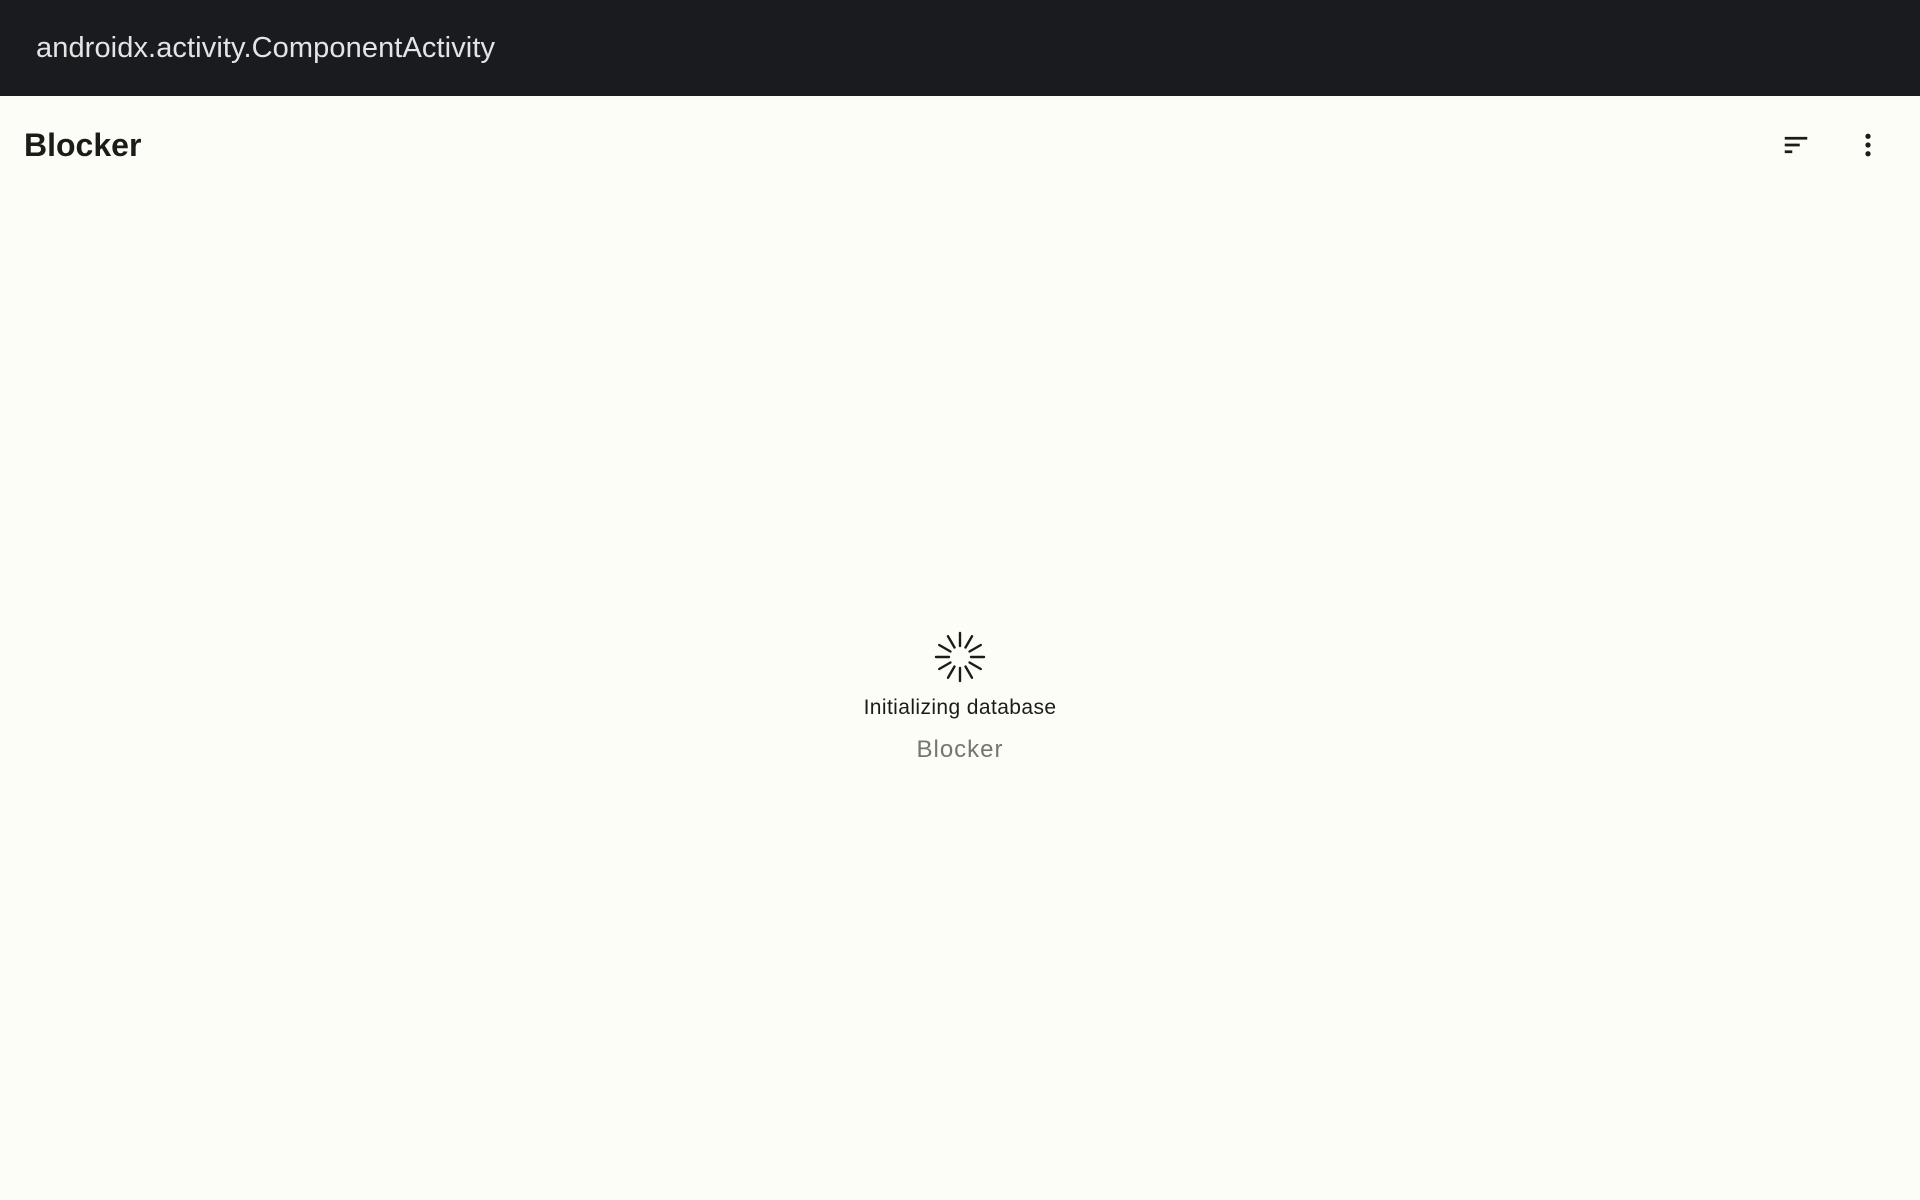  I want to click on loading-indicator: Initializing database Blocker, so click(960, 697).